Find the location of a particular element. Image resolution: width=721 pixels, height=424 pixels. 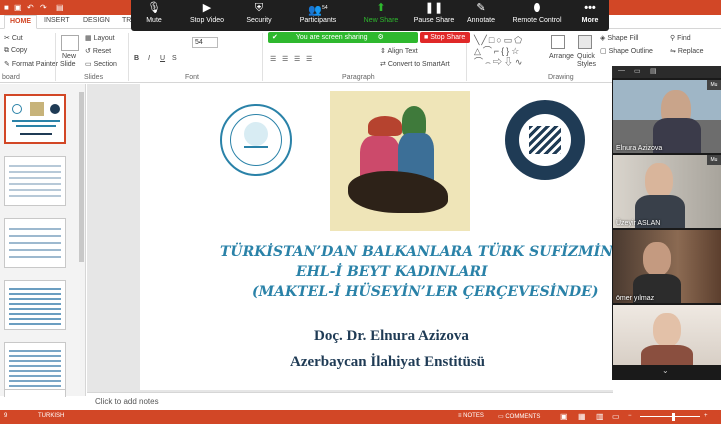

participant-video is located at coordinates (667, 335).